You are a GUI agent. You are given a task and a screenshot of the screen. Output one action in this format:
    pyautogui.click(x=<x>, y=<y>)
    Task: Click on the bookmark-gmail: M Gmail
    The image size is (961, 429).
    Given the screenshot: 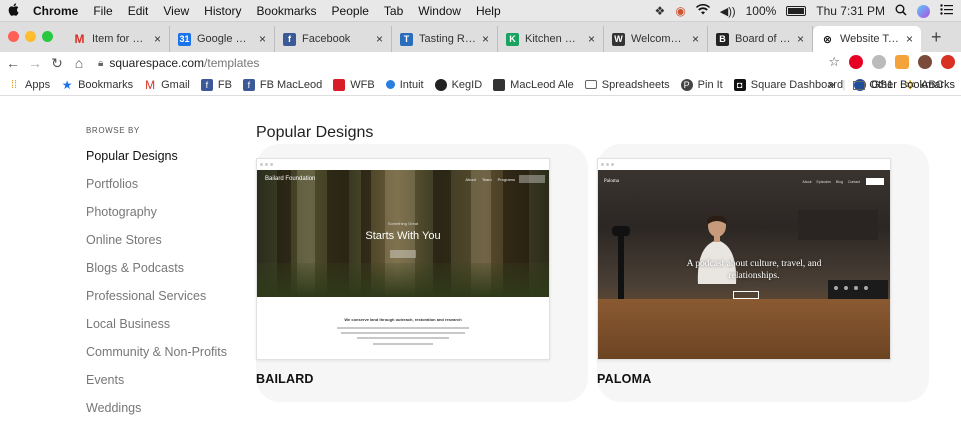 What is the action you would take?
    pyautogui.click(x=167, y=84)
    